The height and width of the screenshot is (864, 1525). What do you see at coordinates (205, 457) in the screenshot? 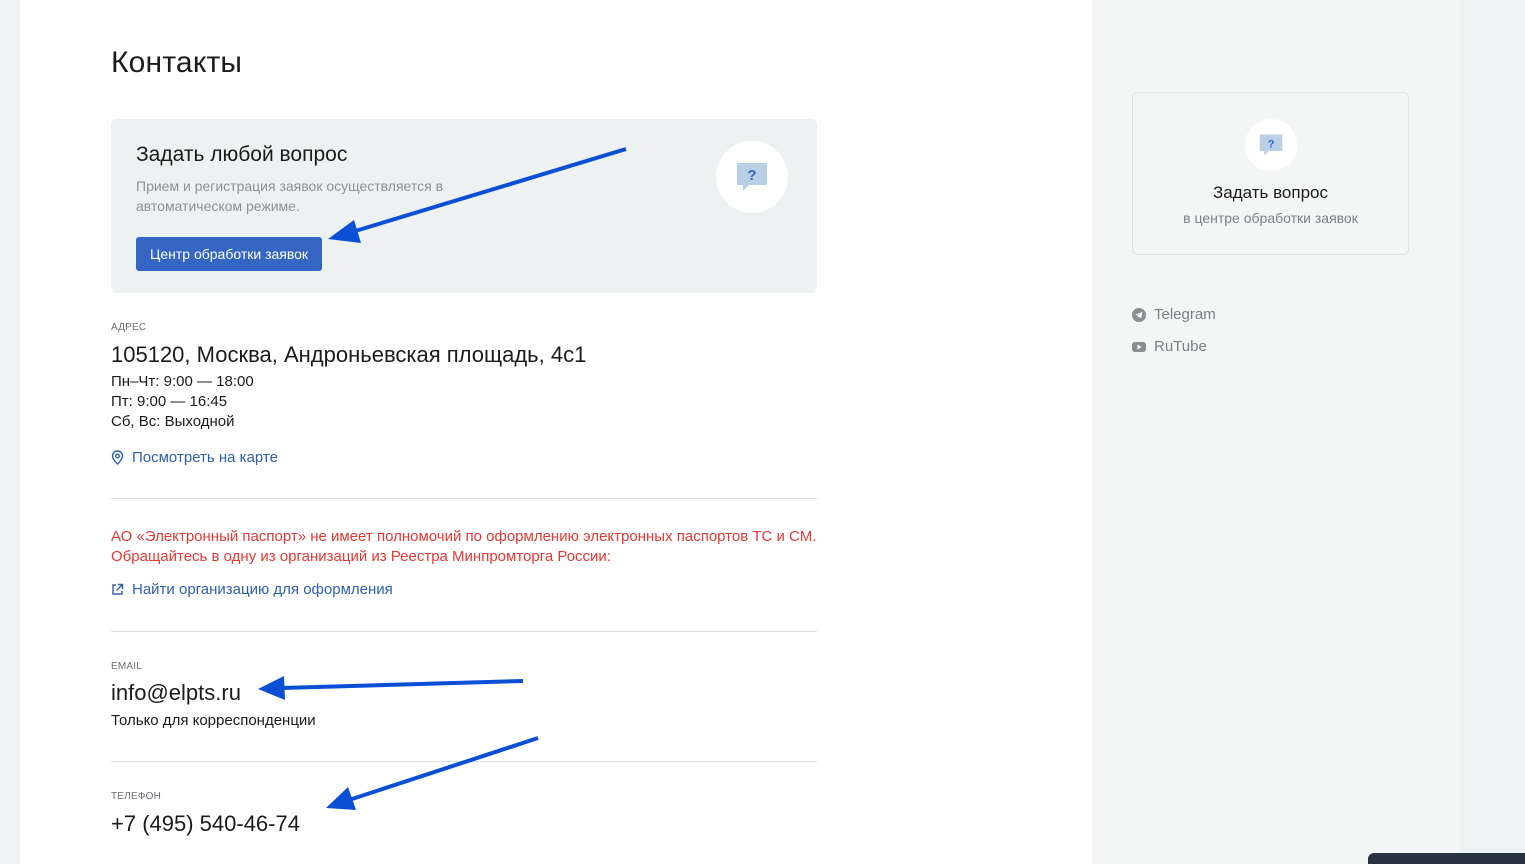
I see `map-link-label: Посмотреть на карте` at bounding box center [205, 457].